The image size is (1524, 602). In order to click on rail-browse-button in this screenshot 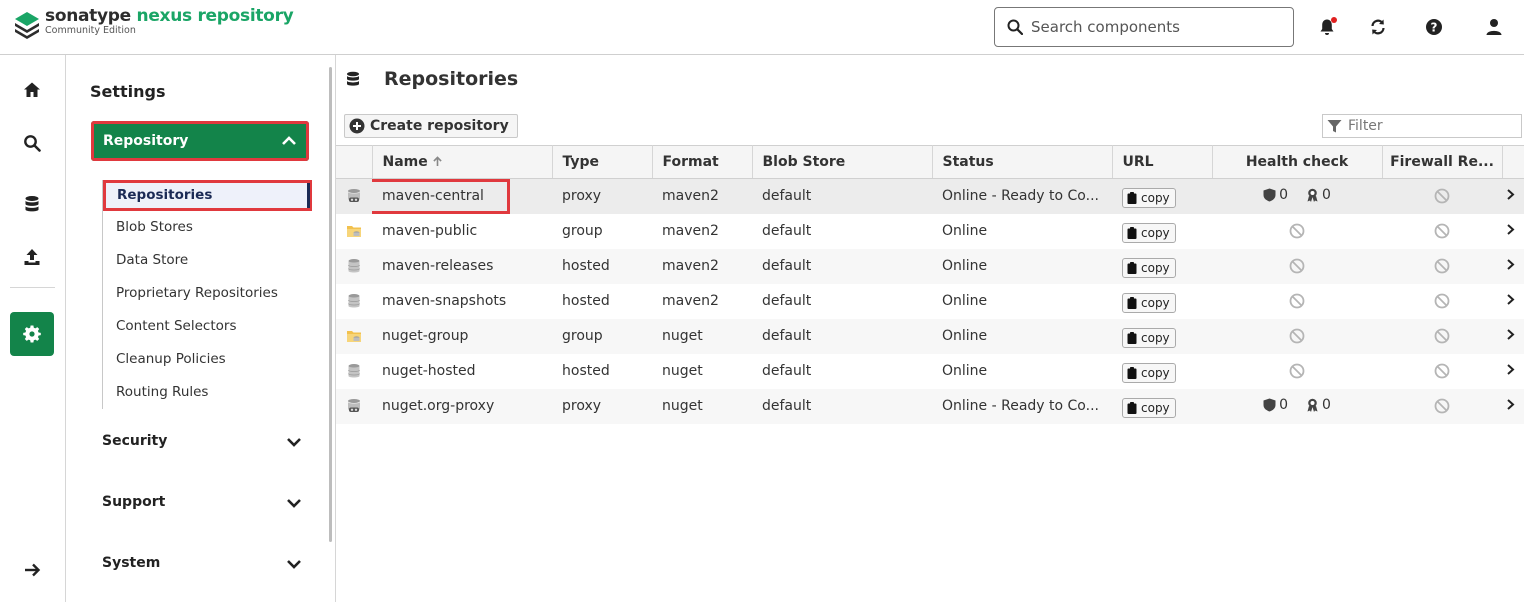, I will do `click(32, 204)`.